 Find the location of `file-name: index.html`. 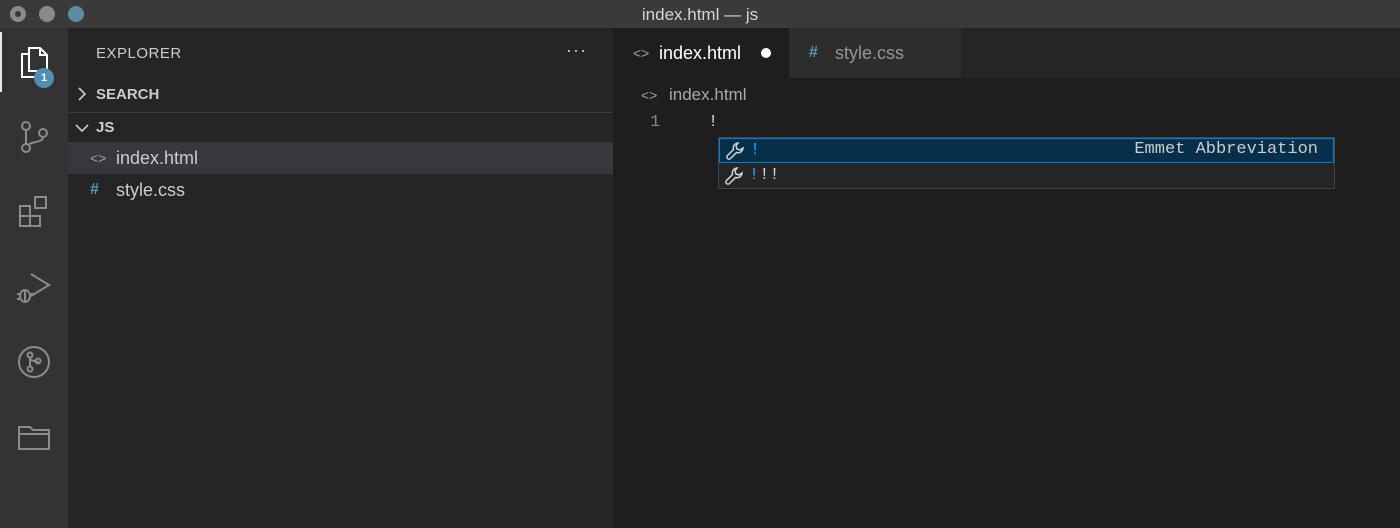

file-name: index.html is located at coordinates (157, 157).